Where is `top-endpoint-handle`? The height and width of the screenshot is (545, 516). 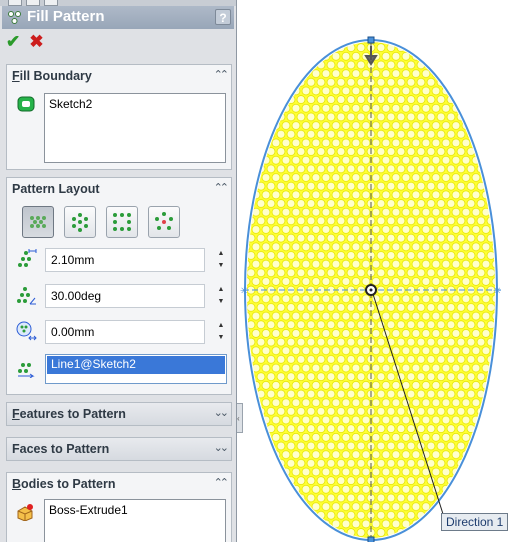
top-endpoint-handle is located at coordinates (371, 40).